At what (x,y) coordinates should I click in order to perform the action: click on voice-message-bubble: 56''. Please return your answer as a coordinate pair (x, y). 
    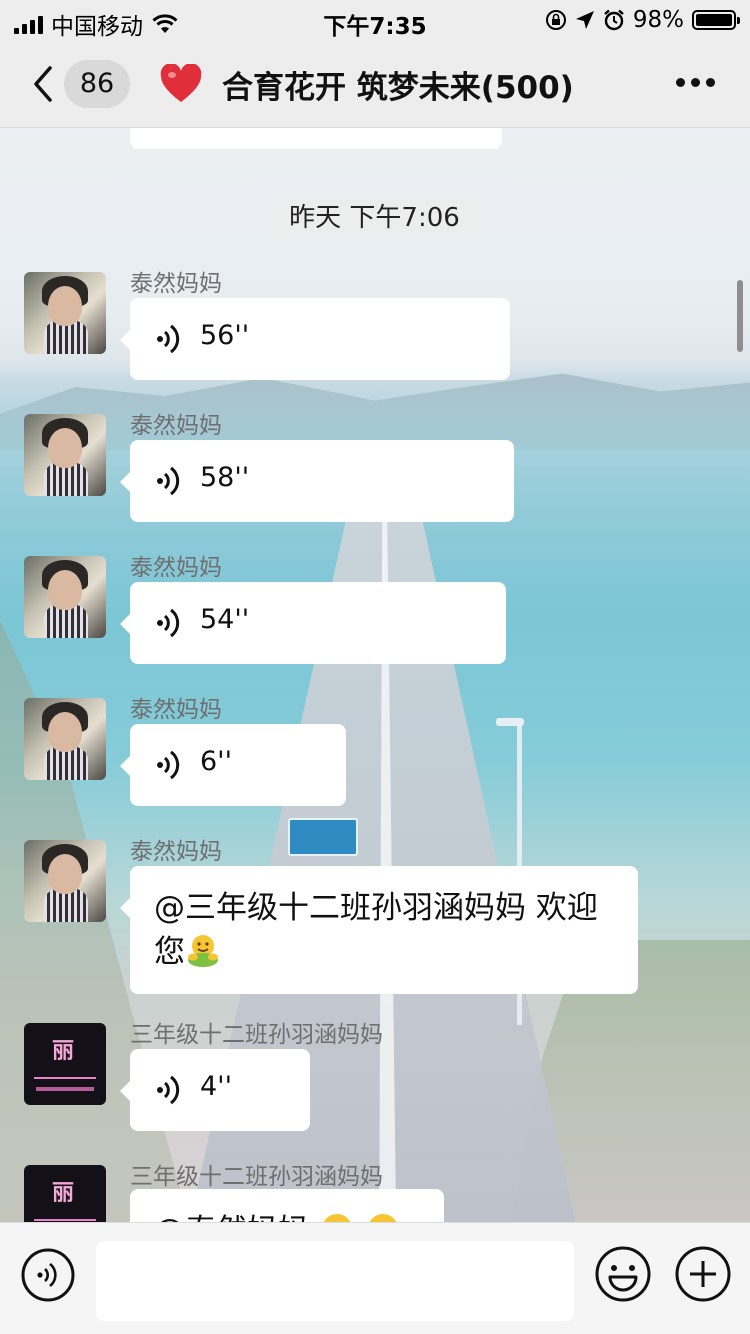
    Looking at the image, I should click on (315, 339).